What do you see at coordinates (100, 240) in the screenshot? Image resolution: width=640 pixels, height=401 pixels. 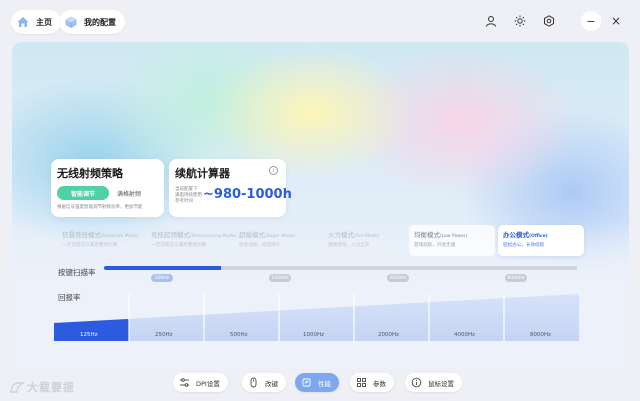 I see `mode-hardcore: 狂暴竞技模式(Hardcore Mode) 一次充电可以满足整场比赛` at bounding box center [100, 240].